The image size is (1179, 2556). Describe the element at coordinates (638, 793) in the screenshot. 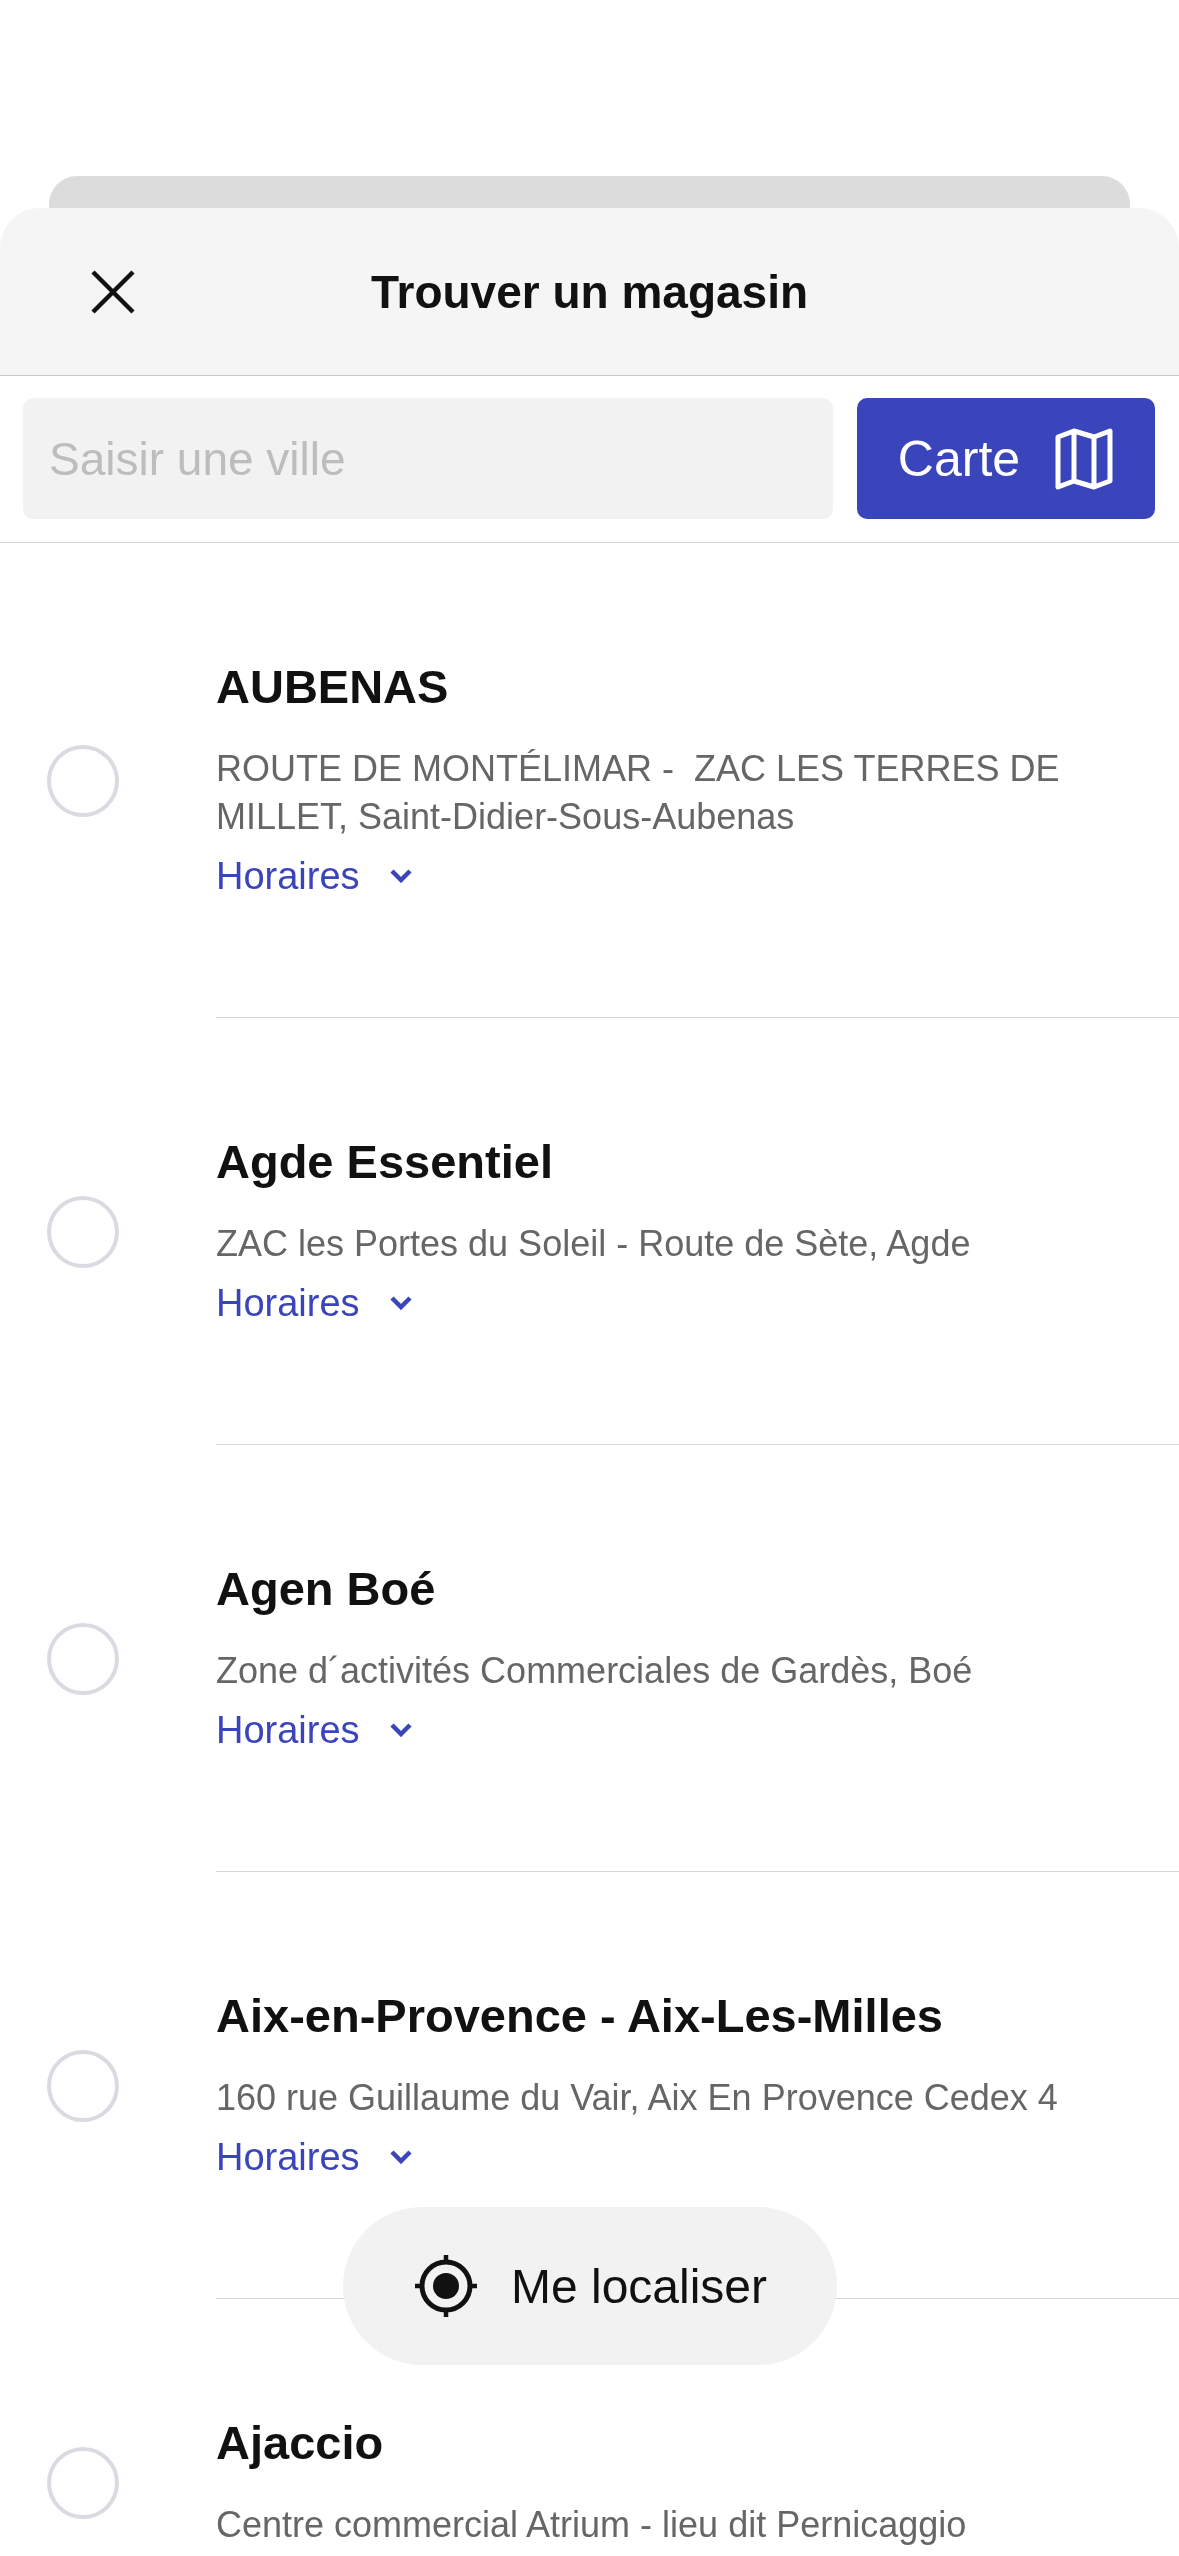

I see `store-address: ROUTE DE MONTÉLIMAR - ZAC LES TERRES DE MILLET, Saint-Didier-Sous-Aubenas` at that location.